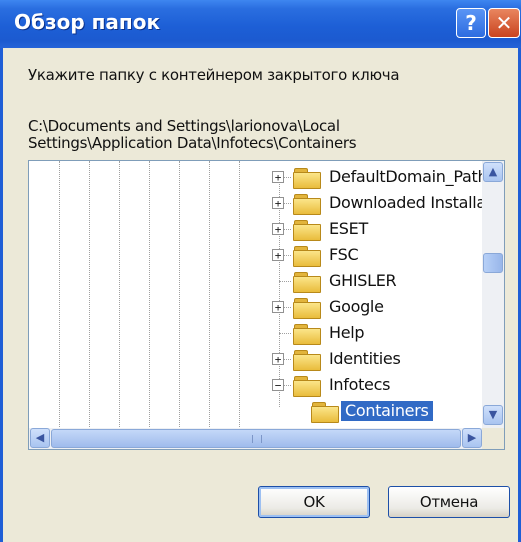  I want to click on tree-item-infotecs: − Infotecs, so click(376, 386).